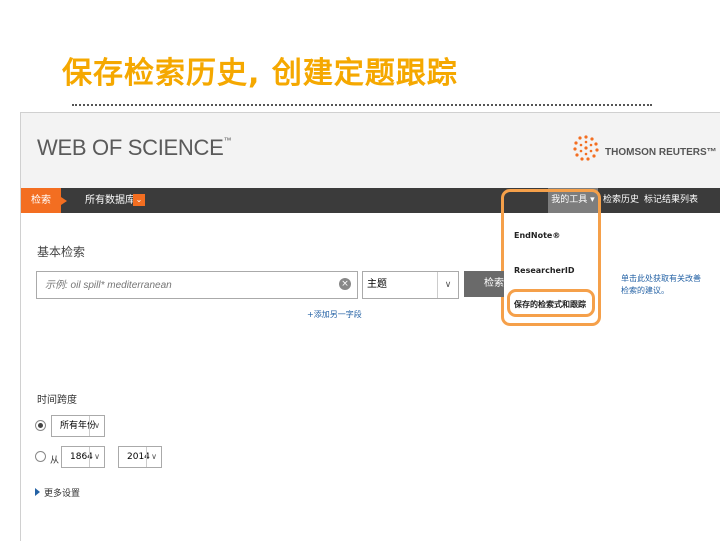 The image size is (720, 541). Describe the element at coordinates (345, 284) in the screenshot. I see `clear-icon: ×` at that location.